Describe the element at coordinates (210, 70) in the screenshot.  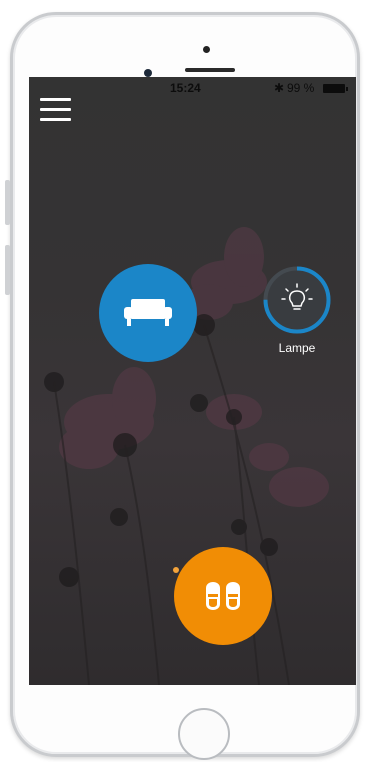
I see `earpiece-speaker` at that location.